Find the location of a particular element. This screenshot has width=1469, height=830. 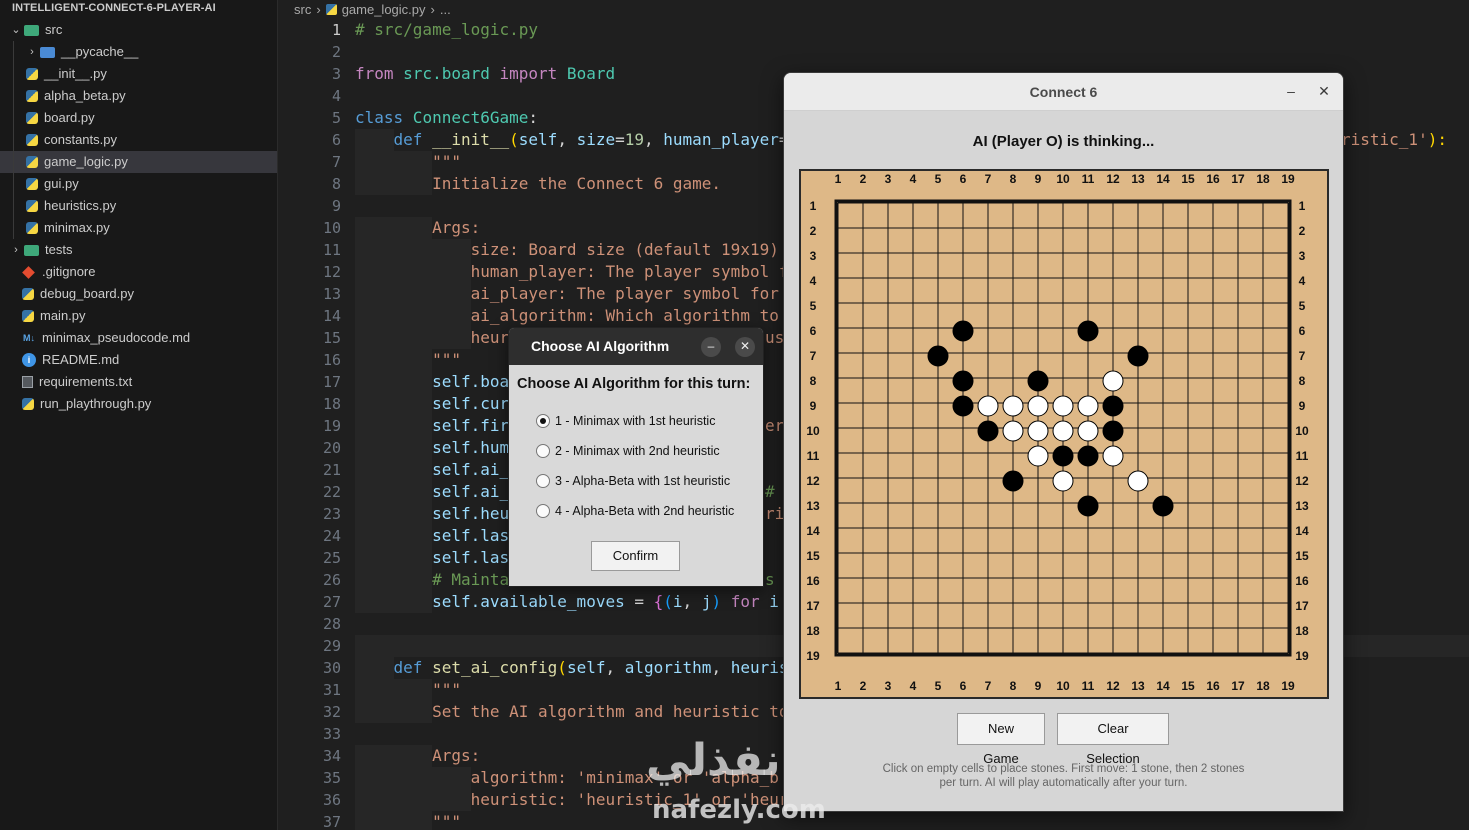

line-number: 19 is located at coordinates (331, 426).